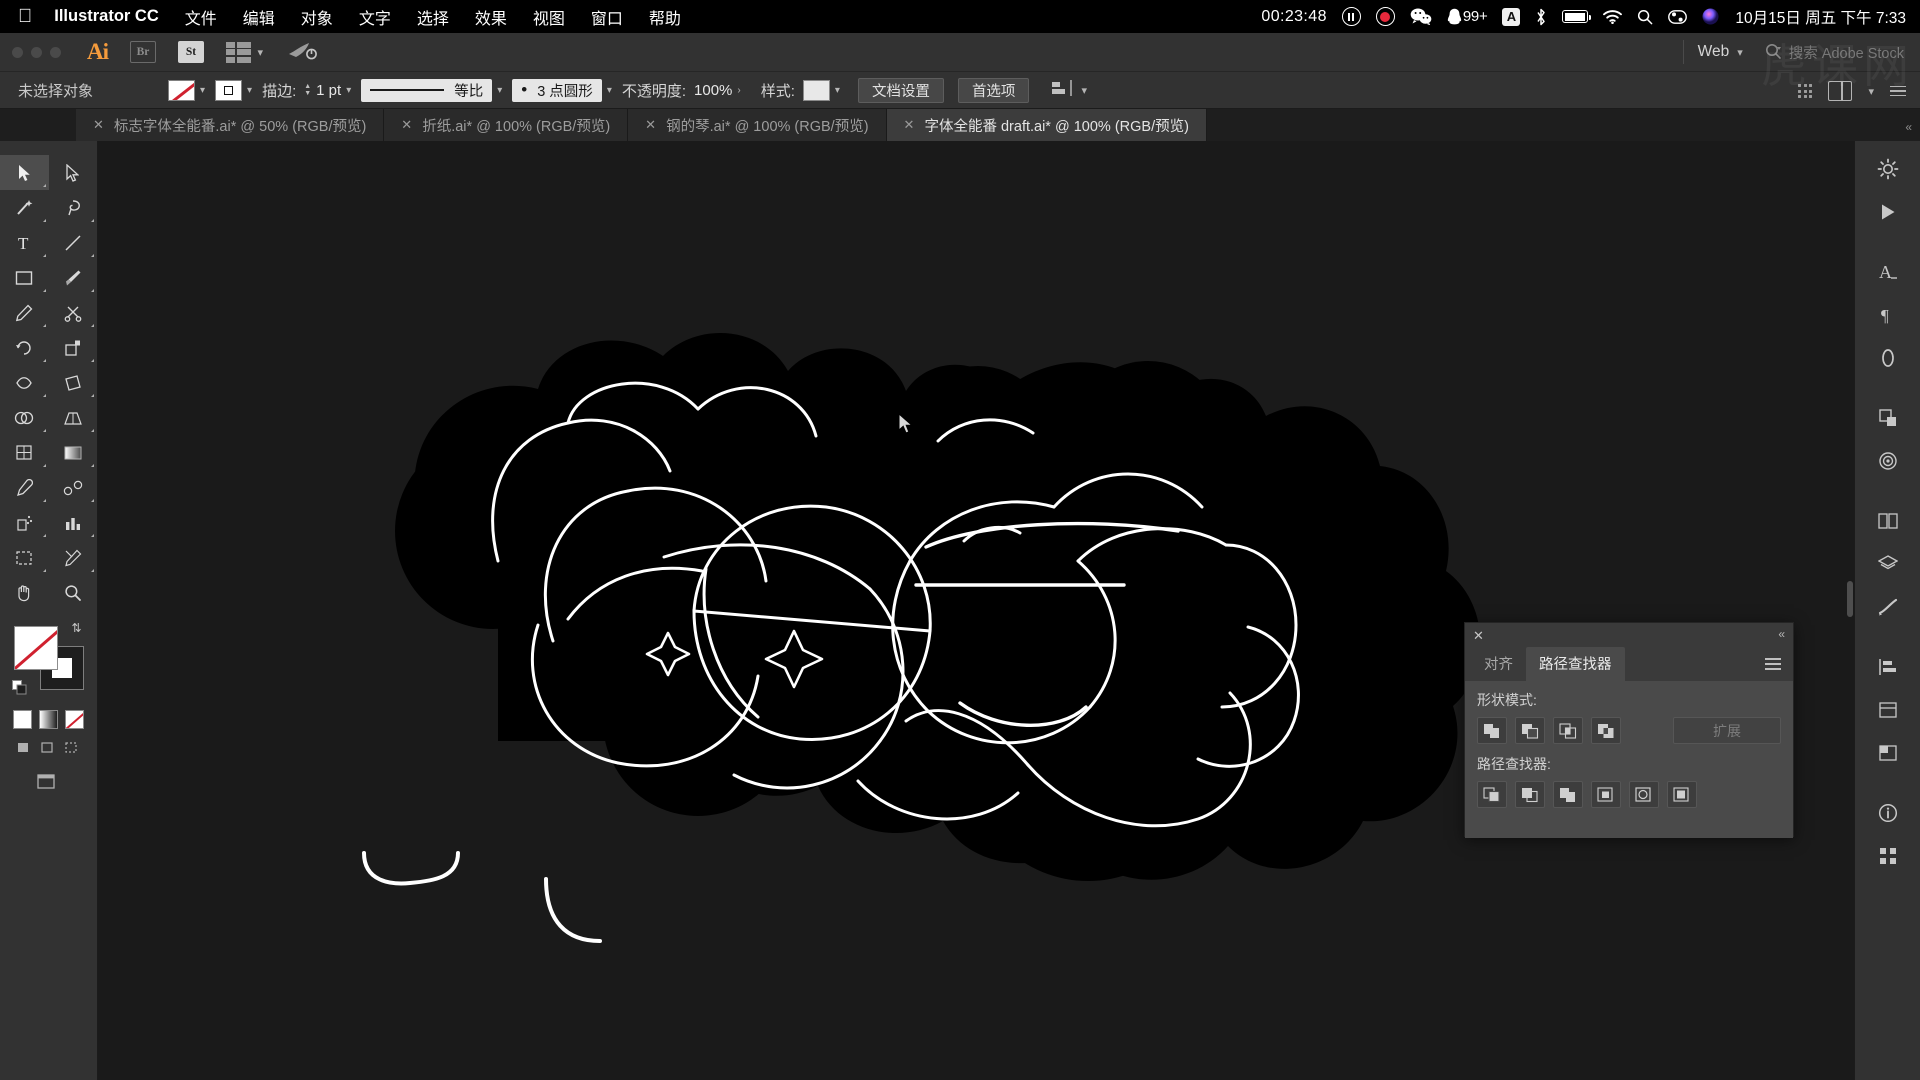 The height and width of the screenshot is (1080, 1920). What do you see at coordinates (1046, 125) in the screenshot?
I see `document-tab-active: ✕ 字体全能番 draft.ai* @ 100% (RGB/预览)` at bounding box center [1046, 125].